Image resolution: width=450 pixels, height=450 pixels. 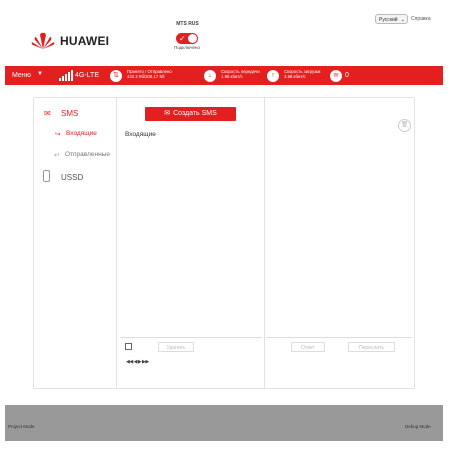 I want to click on sms-envelope-icon: ✉, so click(x=47, y=113).